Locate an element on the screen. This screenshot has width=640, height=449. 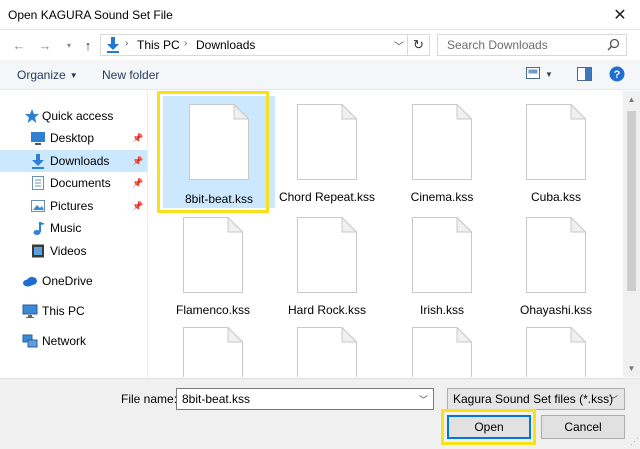
breadcrumb-downloads: Downloads is located at coordinates (225, 45).